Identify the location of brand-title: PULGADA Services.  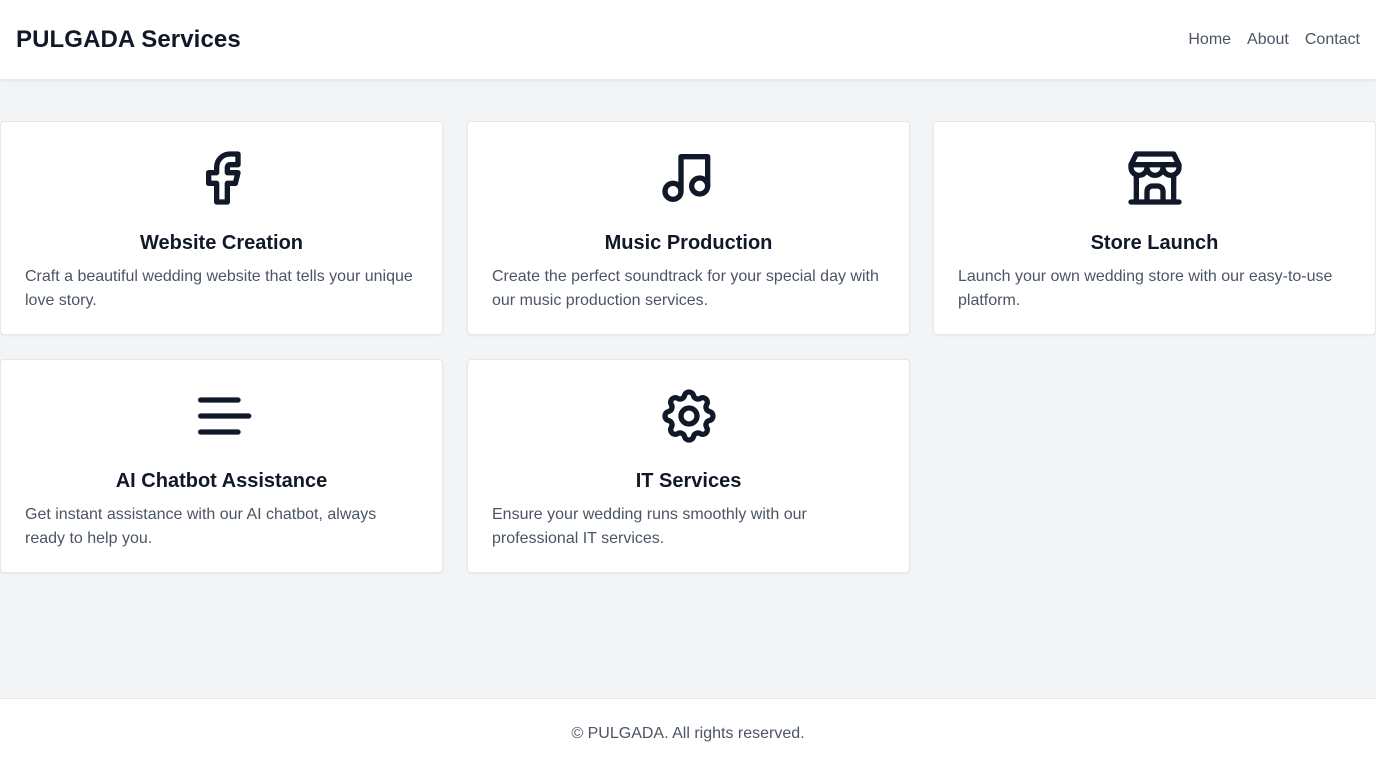
(128, 40).